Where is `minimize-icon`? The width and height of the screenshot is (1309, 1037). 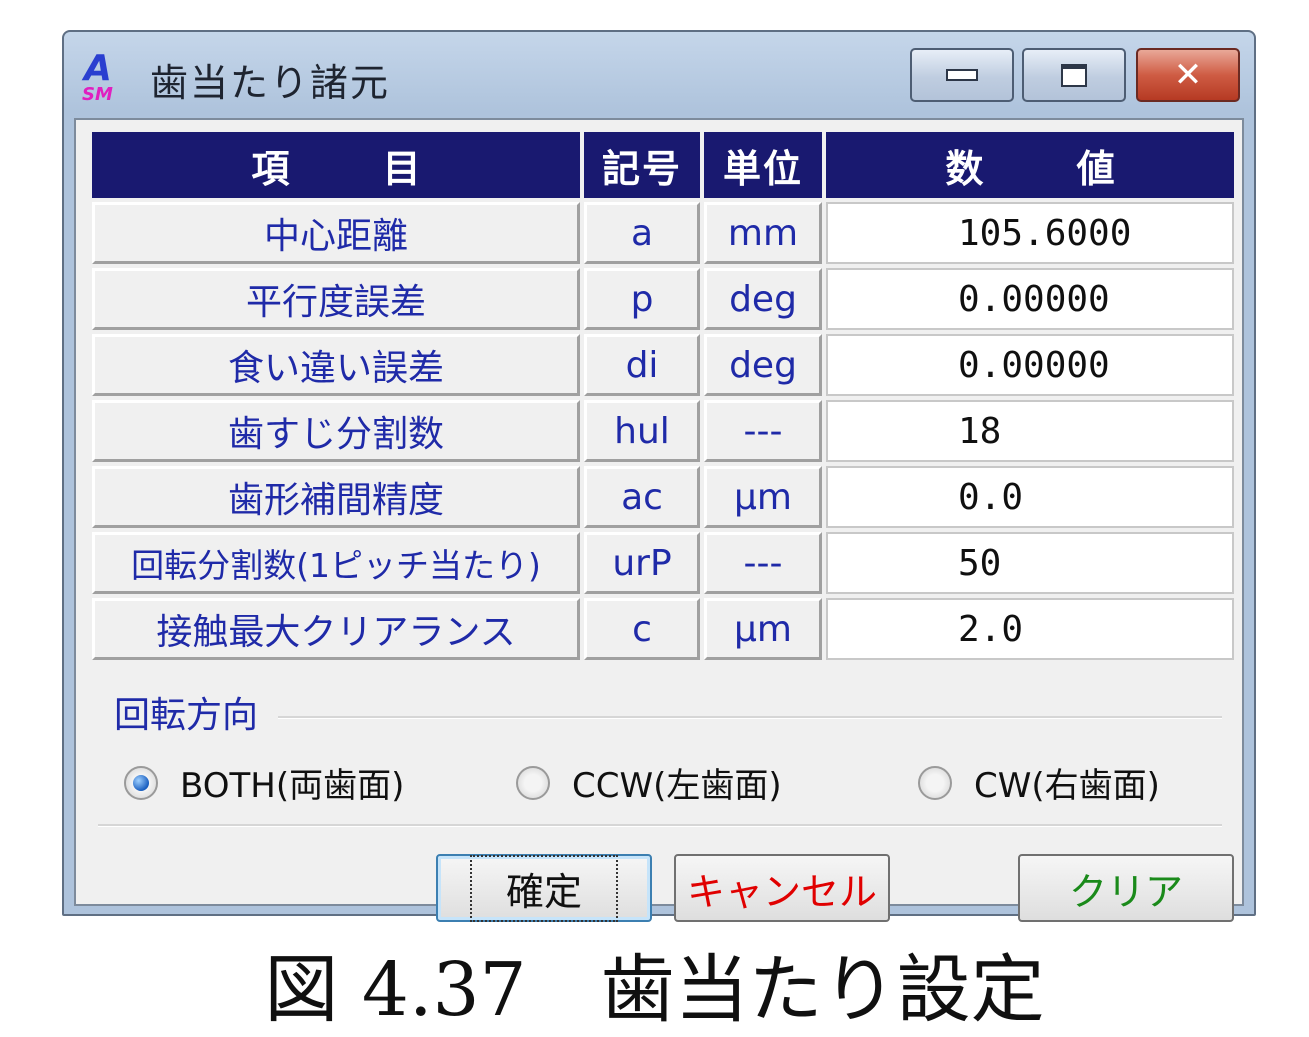 minimize-icon is located at coordinates (962, 75).